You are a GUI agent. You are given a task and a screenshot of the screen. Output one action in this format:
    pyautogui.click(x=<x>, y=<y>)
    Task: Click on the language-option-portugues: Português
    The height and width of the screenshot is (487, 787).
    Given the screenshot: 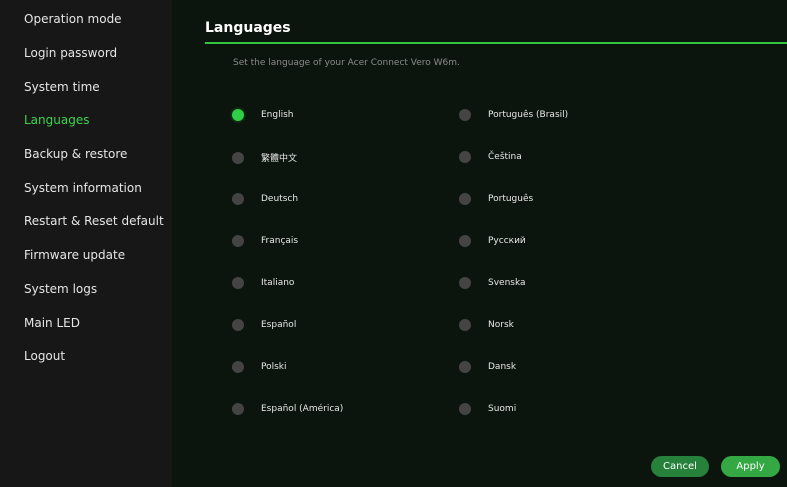 What is the action you would take?
    pyautogui.click(x=496, y=199)
    